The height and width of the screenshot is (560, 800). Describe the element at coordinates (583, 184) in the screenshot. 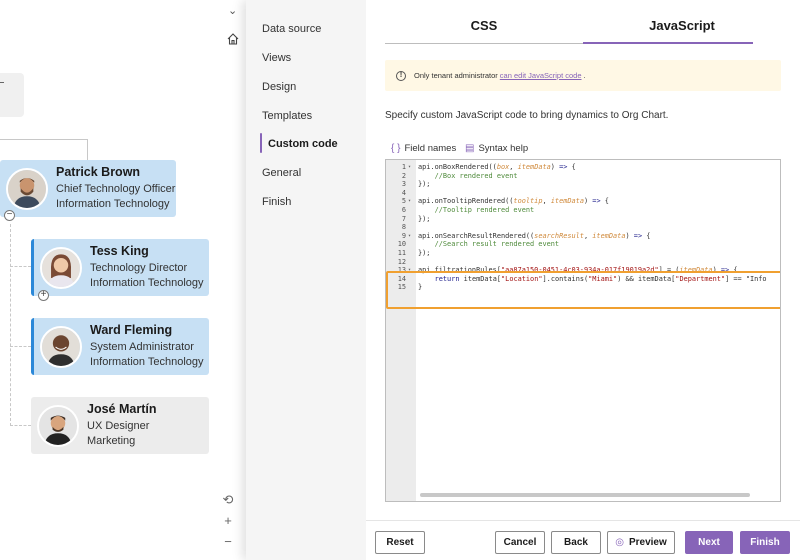

I see `code-line: 3});` at that location.